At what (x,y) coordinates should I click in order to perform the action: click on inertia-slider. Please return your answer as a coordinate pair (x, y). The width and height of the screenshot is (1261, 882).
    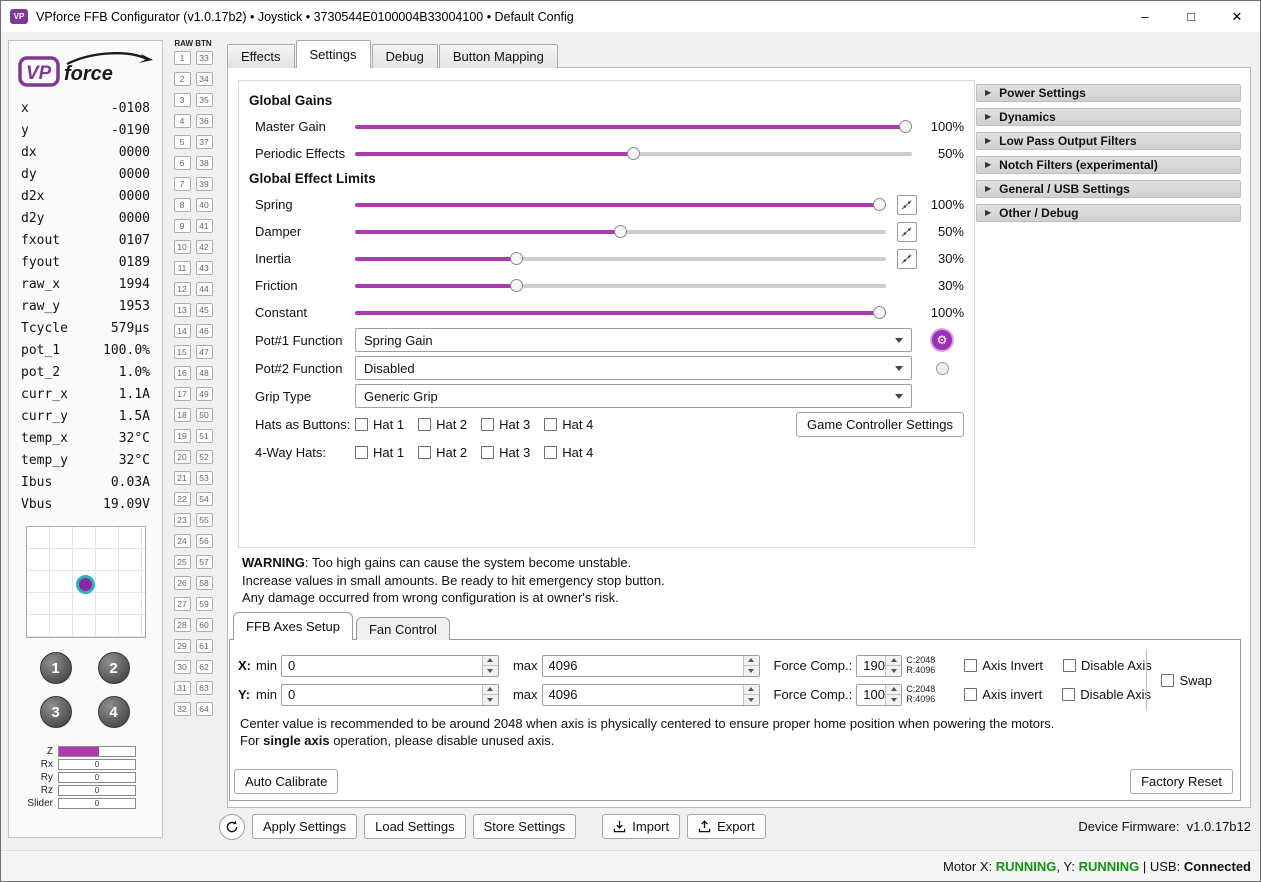
    Looking at the image, I should click on (620, 259).